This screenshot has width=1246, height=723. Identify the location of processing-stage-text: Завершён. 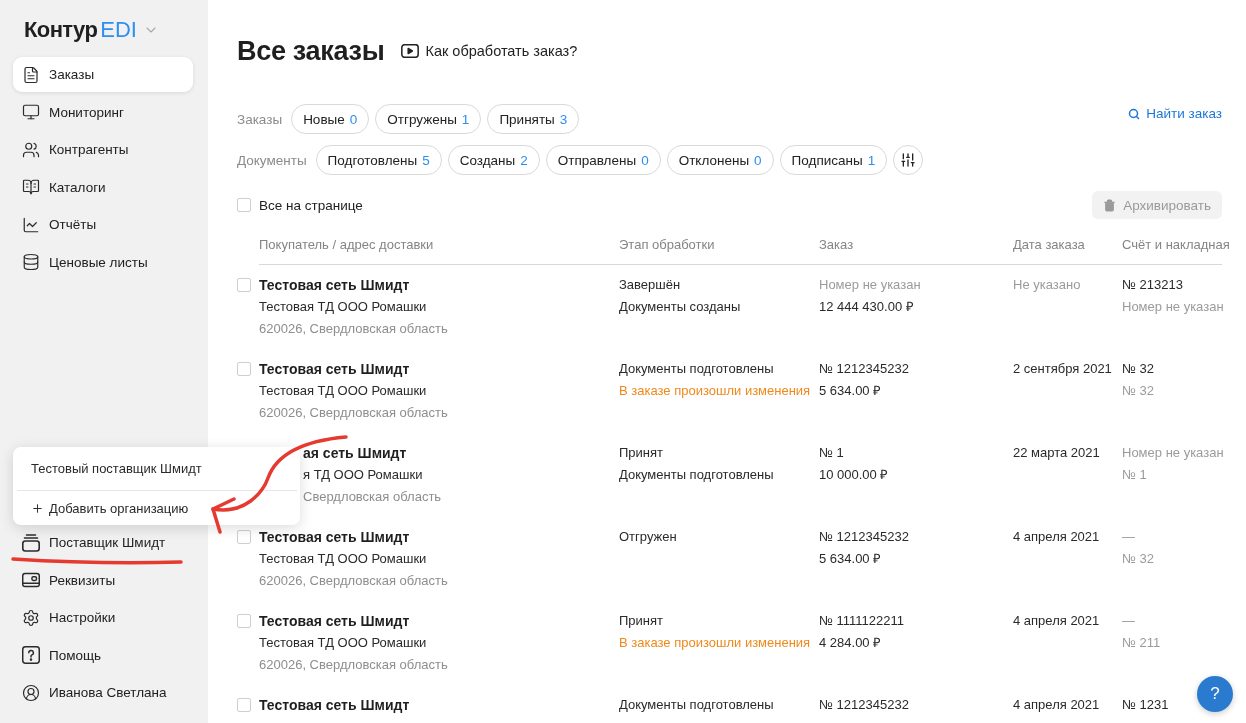
(650, 285).